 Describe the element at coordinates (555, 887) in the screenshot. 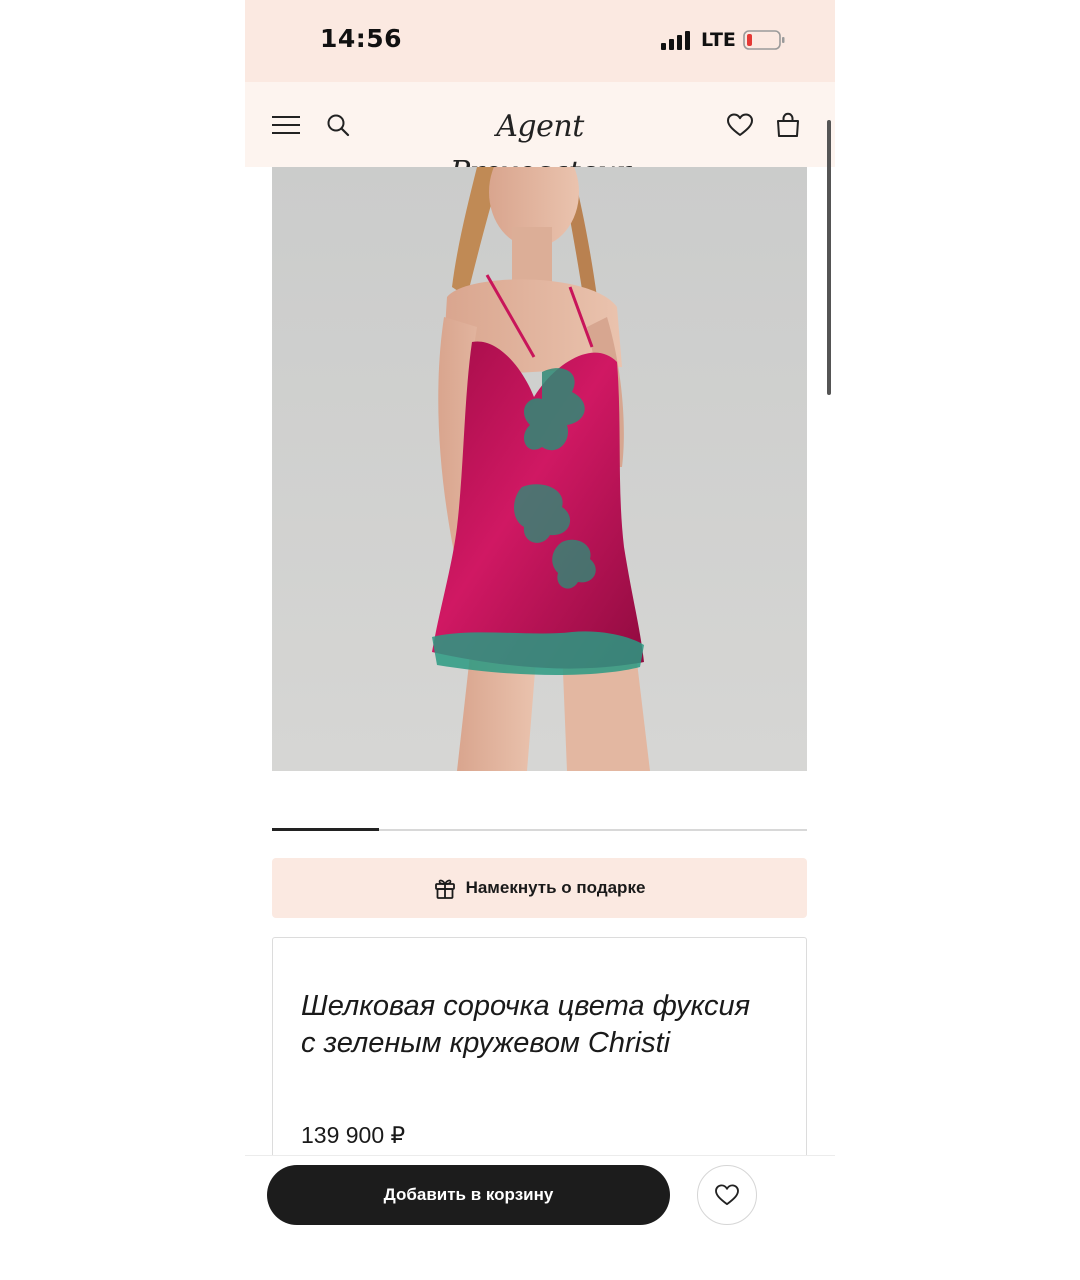

I see `gift-hint-label: Намекнуть о подарке` at that location.